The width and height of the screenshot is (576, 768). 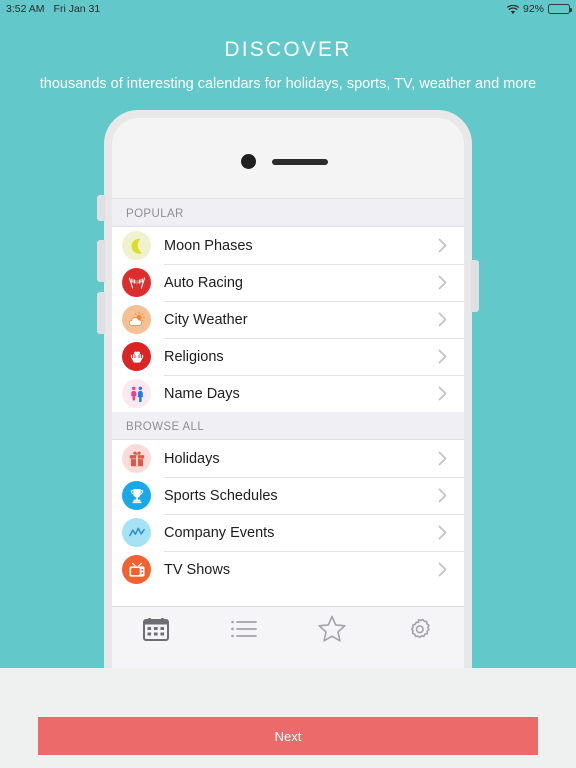 What do you see at coordinates (197, 569) in the screenshot?
I see `list-item-label: TV Shows` at bounding box center [197, 569].